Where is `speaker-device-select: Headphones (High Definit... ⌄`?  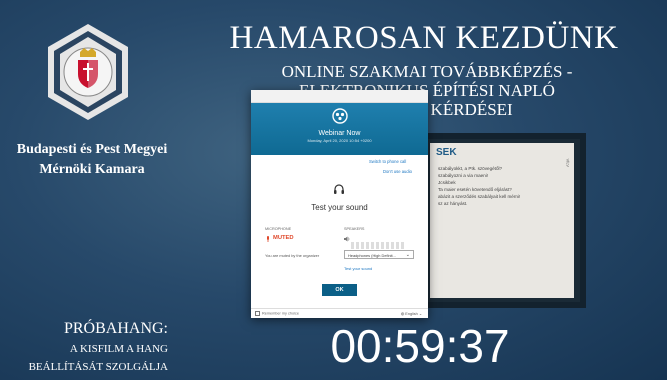 speaker-device-select: Headphones (High Definit... ⌄ is located at coordinates (379, 254).